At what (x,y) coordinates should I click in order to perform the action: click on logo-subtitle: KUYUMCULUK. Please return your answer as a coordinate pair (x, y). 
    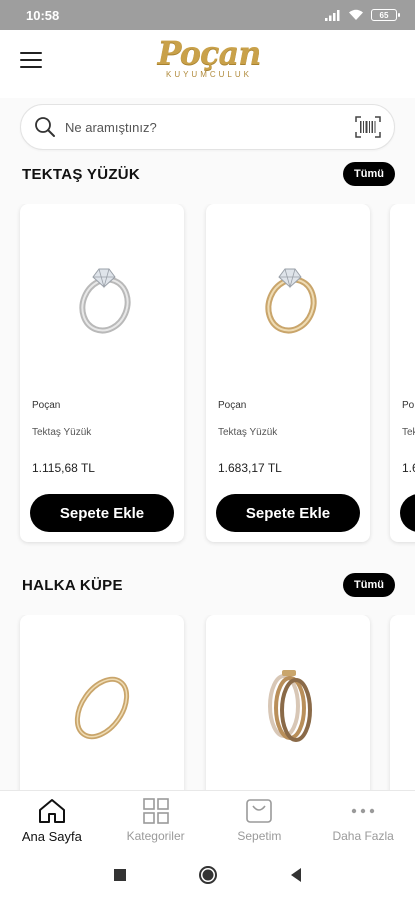
    Looking at the image, I should click on (208, 74).